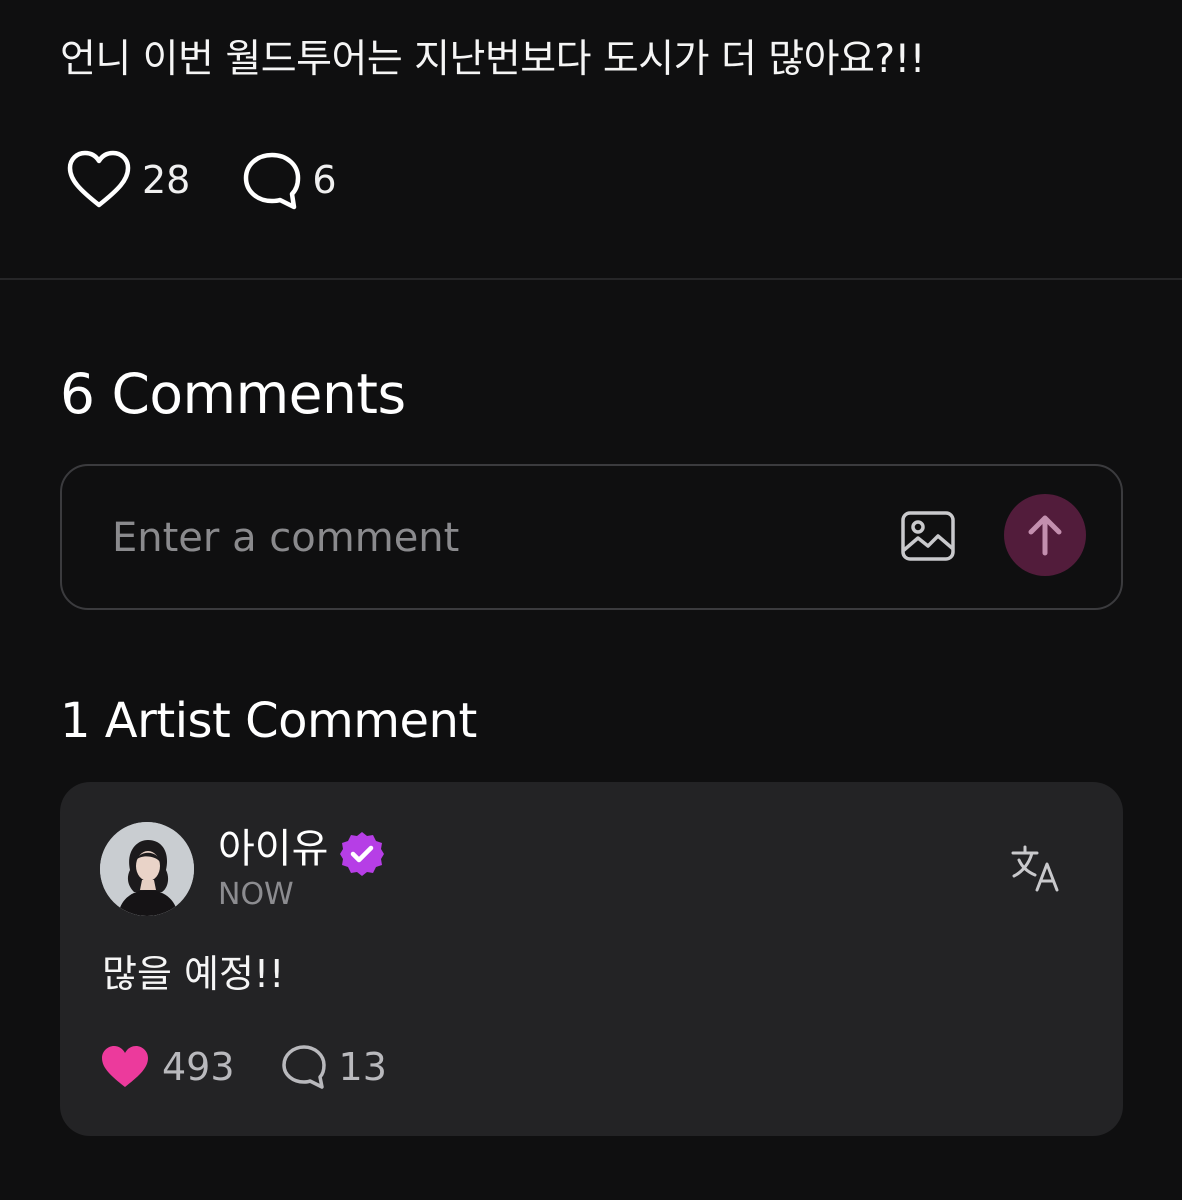  What do you see at coordinates (324, 180) in the screenshot?
I see `comment-count: 6` at bounding box center [324, 180].